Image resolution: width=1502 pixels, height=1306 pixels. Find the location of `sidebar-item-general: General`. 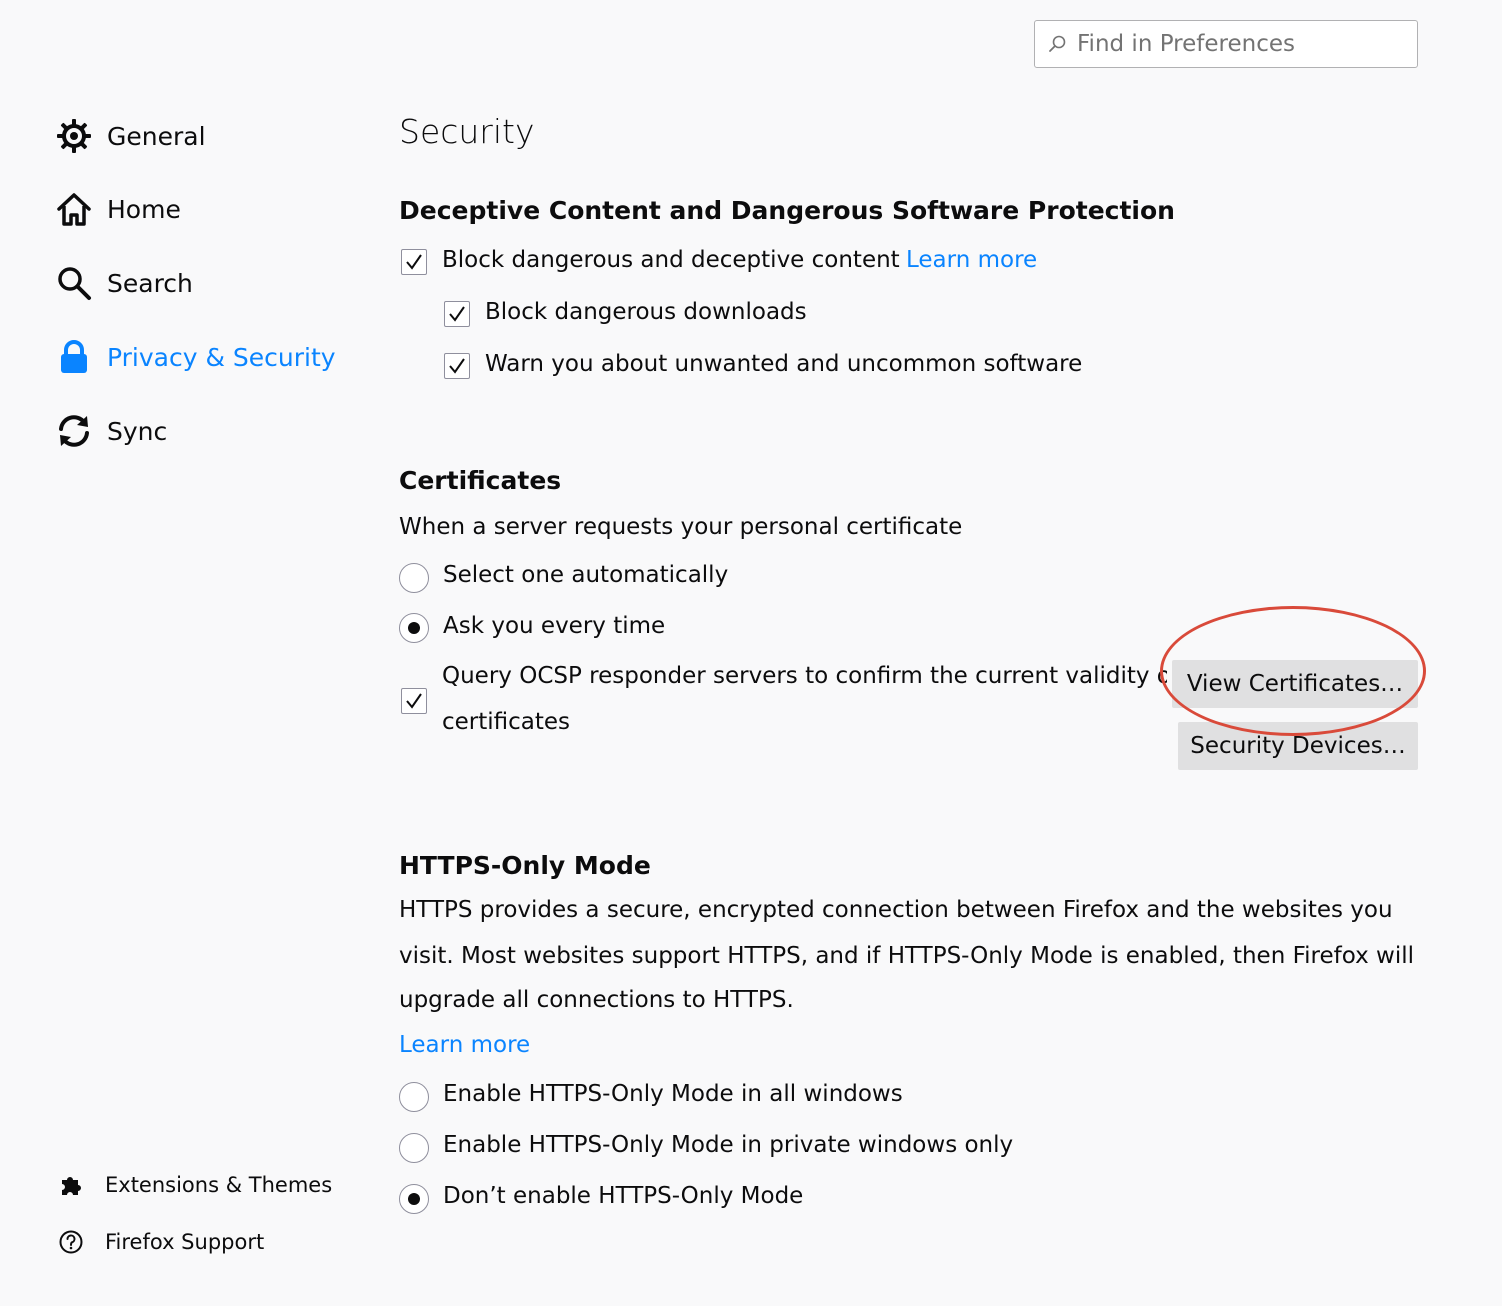

sidebar-item-general: General is located at coordinates (131, 136).